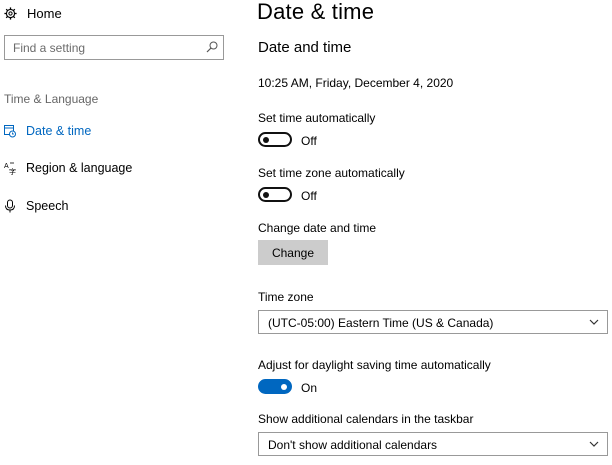 Image resolution: width=612 pixels, height=465 pixels. I want to click on daylight-saving-state: On, so click(309, 388).